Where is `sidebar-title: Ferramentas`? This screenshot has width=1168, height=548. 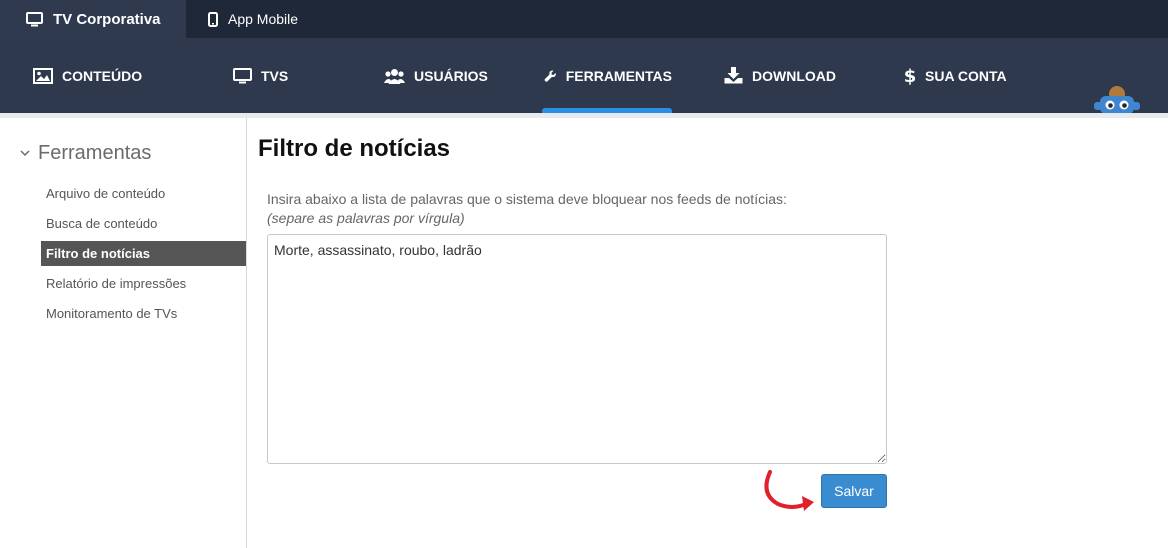 sidebar-title: Ferramentas is located at coordinates (95, 153).